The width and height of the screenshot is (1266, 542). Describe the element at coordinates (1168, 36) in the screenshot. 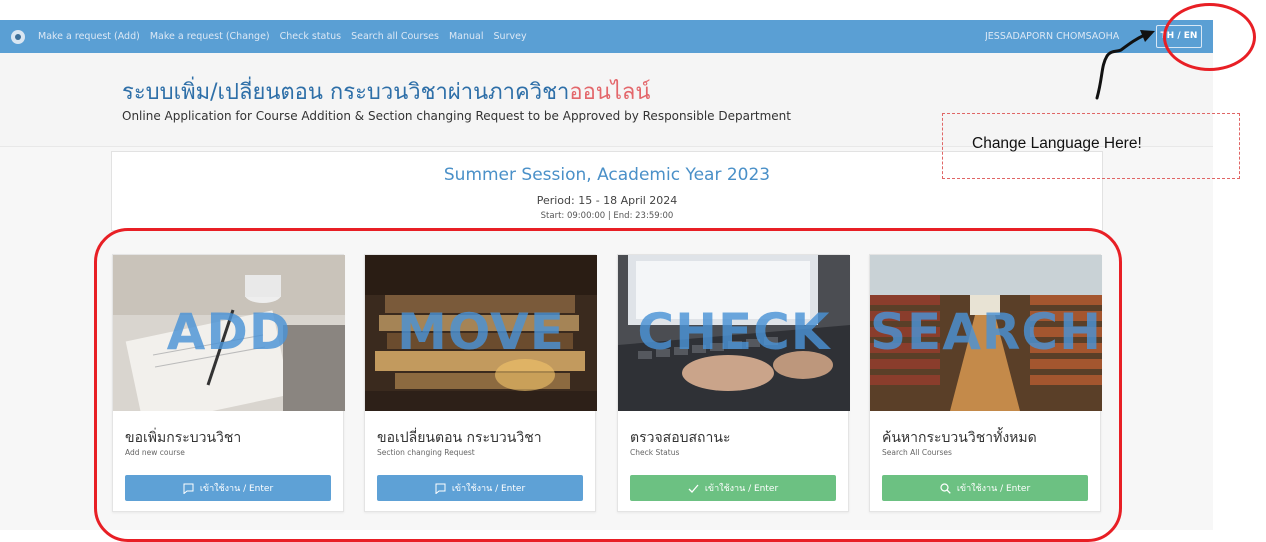

I see `lang-th-label: TH` at that location.